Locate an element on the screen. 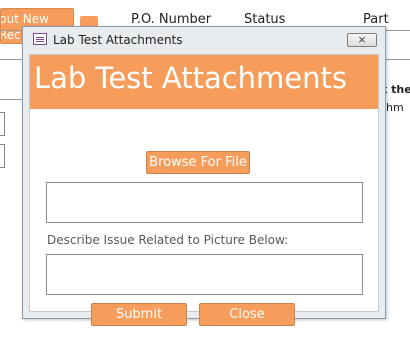 This screenshot has width=410, height=351. close-icon: ⨯ is located at coordinates (362, 39).